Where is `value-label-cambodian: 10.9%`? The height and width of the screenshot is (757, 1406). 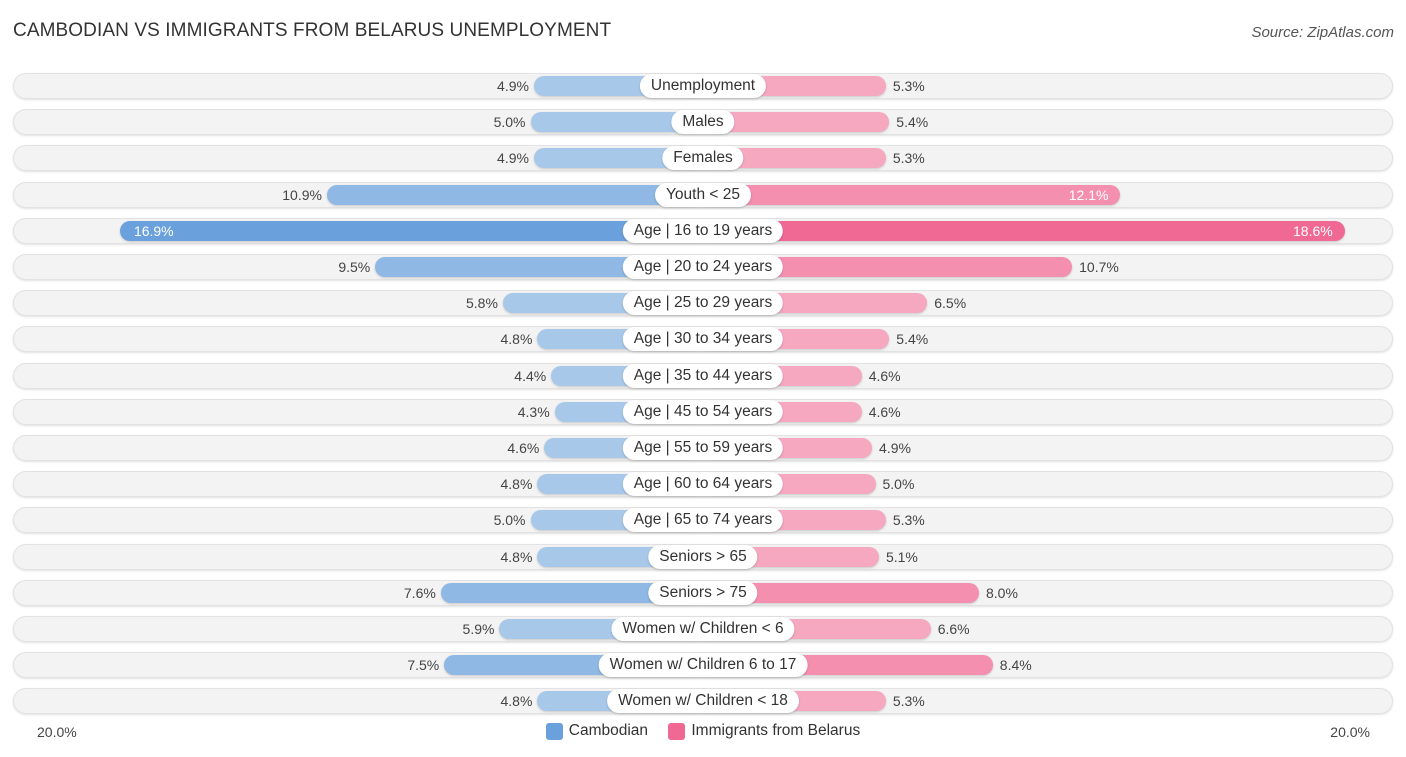 value-label-cambodian: 10.9% is located at coordinates (302, 195).